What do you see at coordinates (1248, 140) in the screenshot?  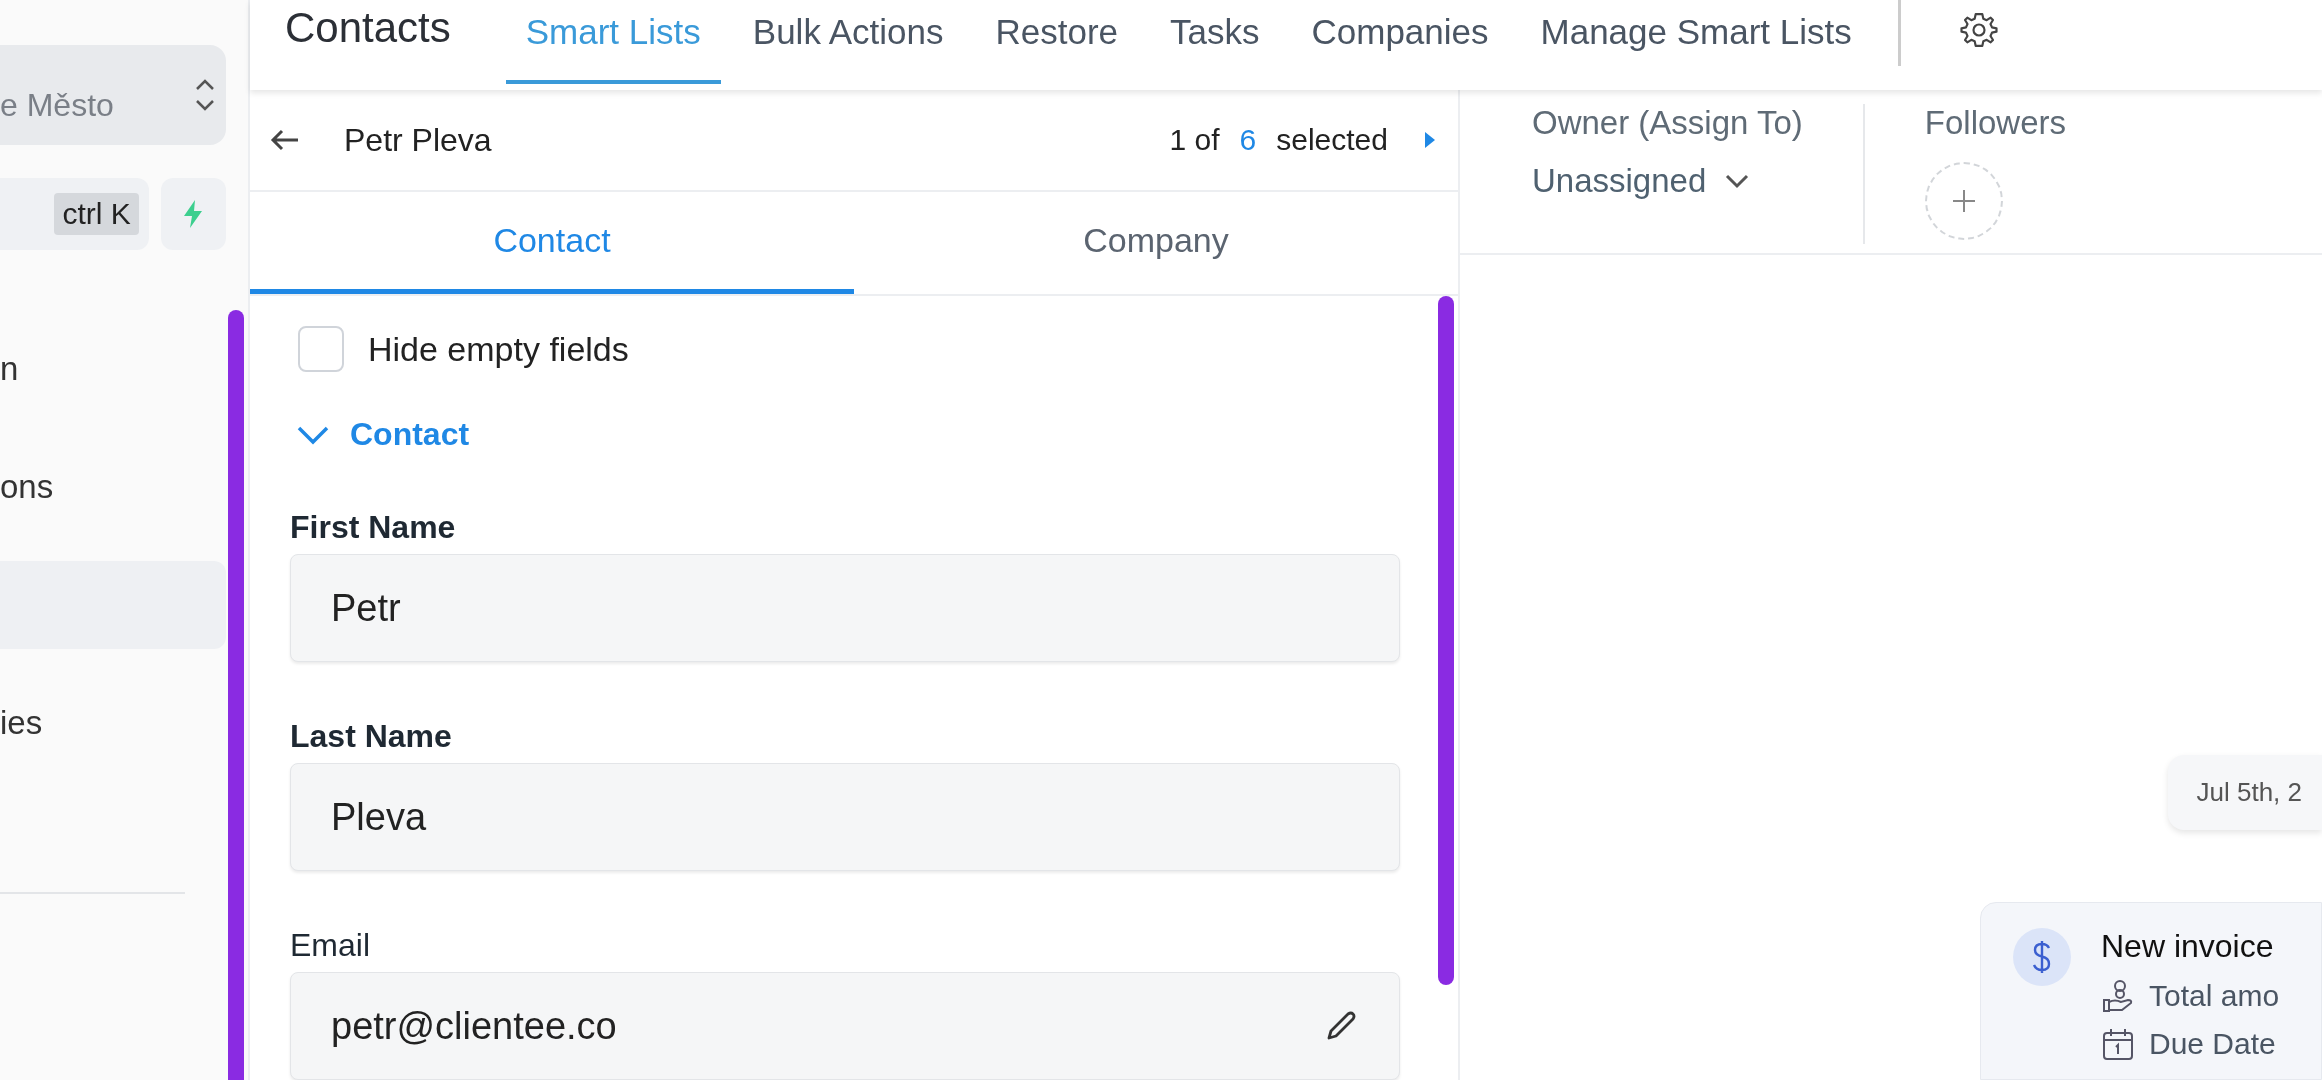 I see `selected-count: 6` at bounding box center [1248, 140].